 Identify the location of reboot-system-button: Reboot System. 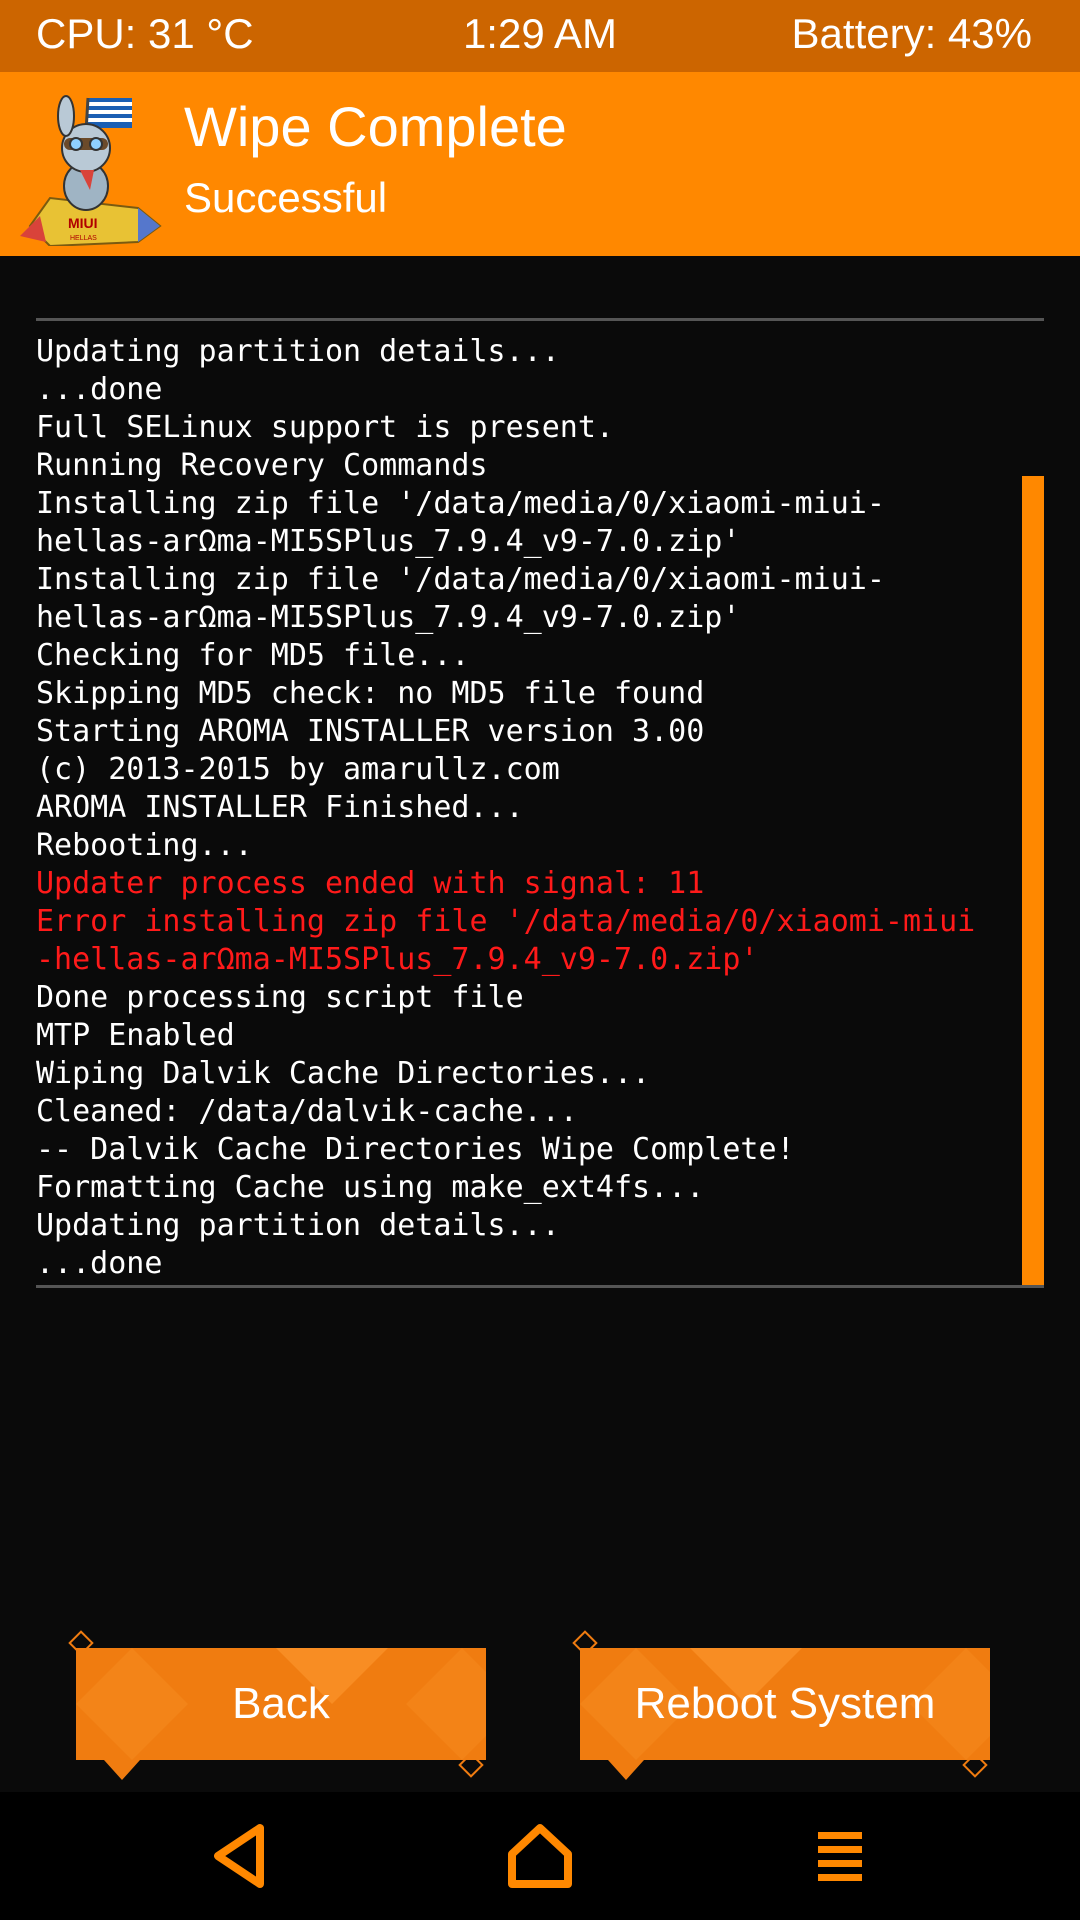
(781, 1705).